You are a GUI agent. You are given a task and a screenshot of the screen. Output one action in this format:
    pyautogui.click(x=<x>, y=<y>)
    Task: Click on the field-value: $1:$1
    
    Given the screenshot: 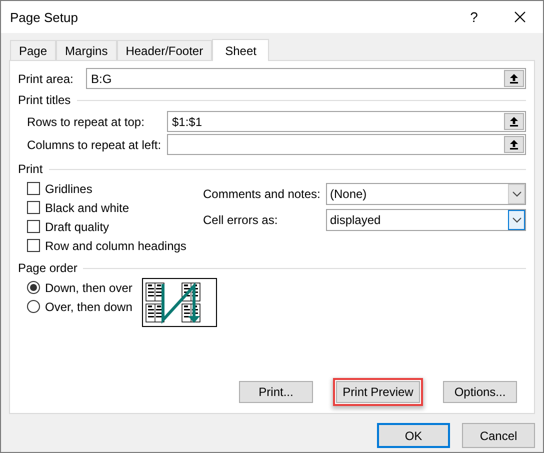 What is the action you would take?
    pyautogui.click(x=187, y=121)
    